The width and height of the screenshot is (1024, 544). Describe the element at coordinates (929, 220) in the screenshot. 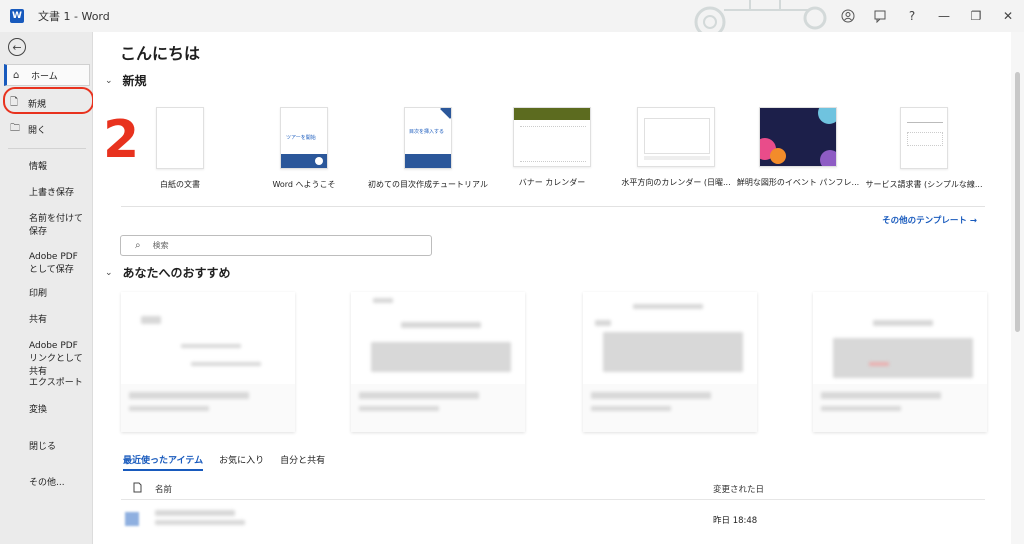

I see `more-templates-link: その他のテンプレート →` at that location.